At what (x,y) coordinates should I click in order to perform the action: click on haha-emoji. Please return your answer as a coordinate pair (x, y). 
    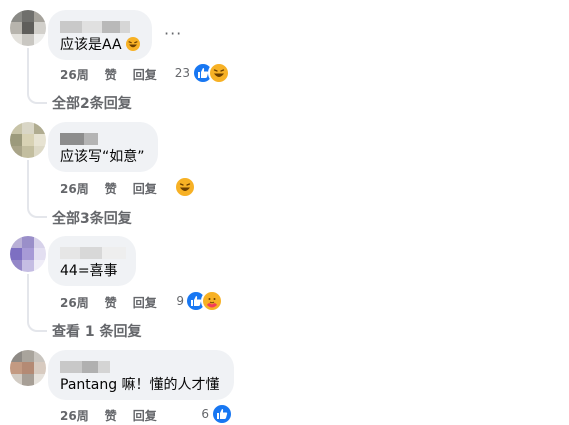
    Looking at the image, I should click on (133, 44).